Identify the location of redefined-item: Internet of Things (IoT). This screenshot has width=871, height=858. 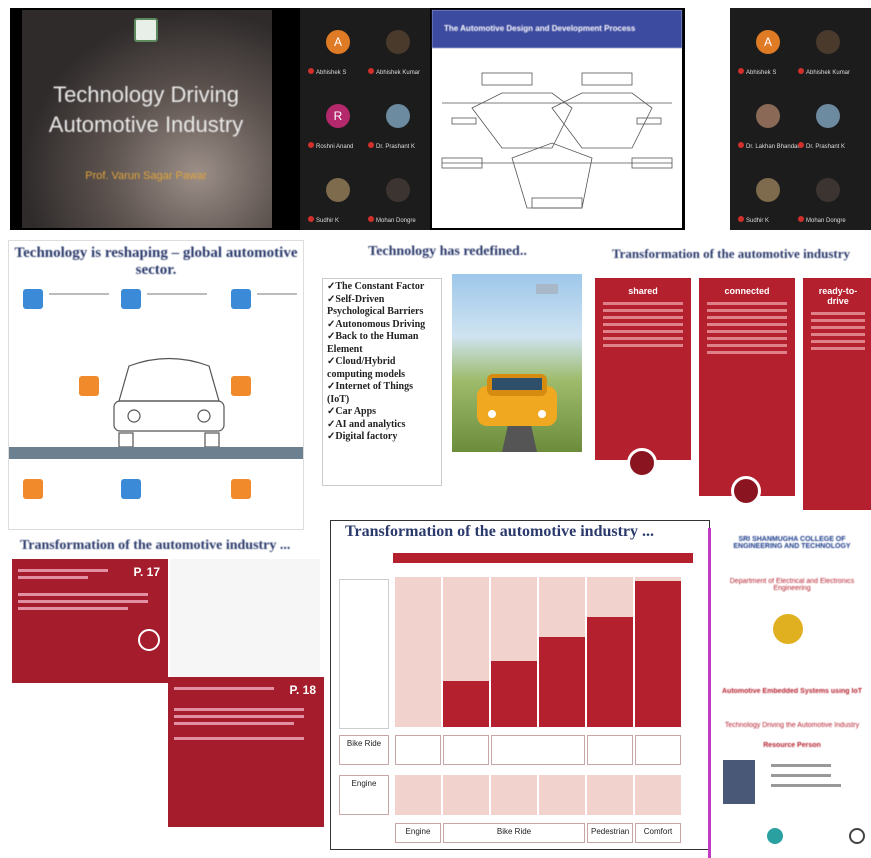
(382, 393).